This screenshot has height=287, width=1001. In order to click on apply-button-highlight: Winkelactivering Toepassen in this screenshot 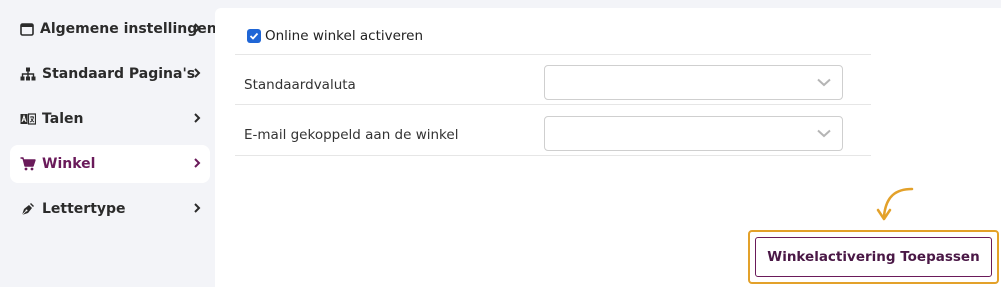, I will do `click(873, 257)`.